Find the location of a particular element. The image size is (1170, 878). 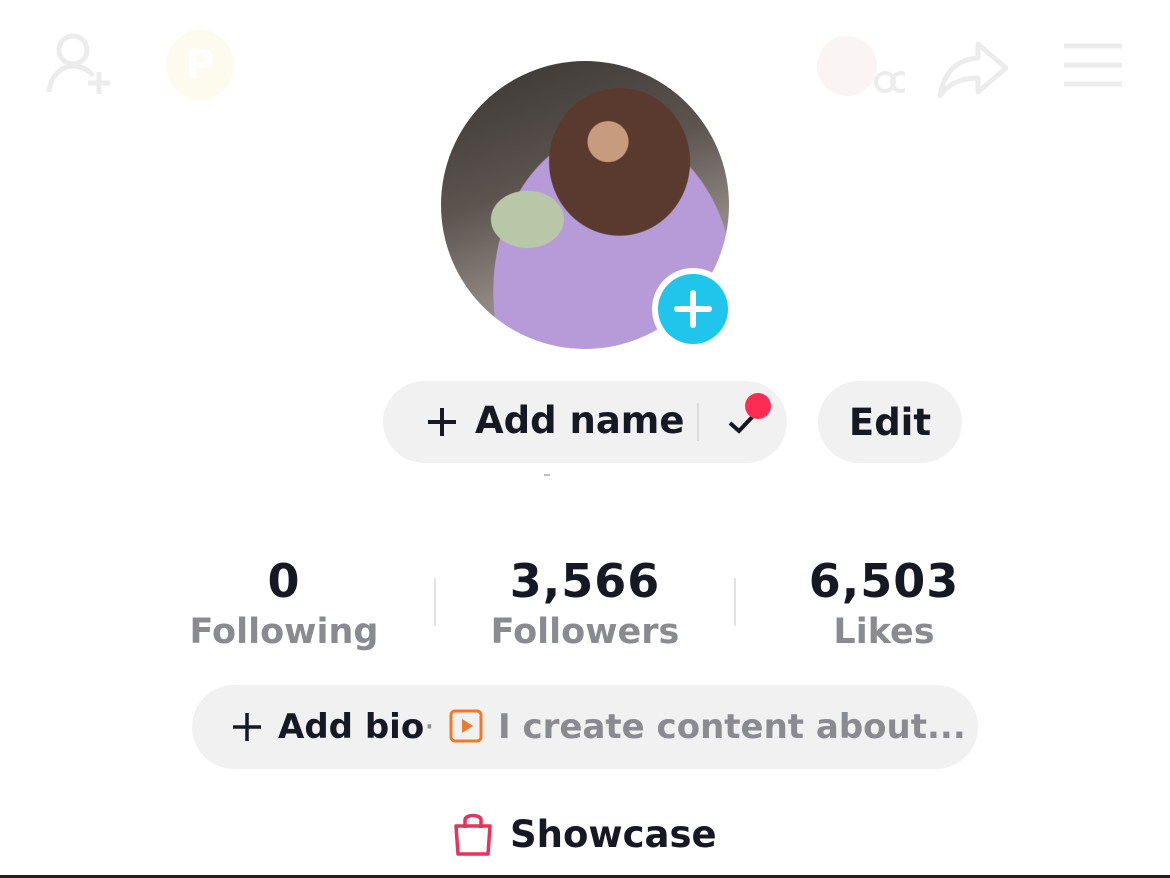

stat-followers: 3,566 Followers is located at coordinates (585, 605).